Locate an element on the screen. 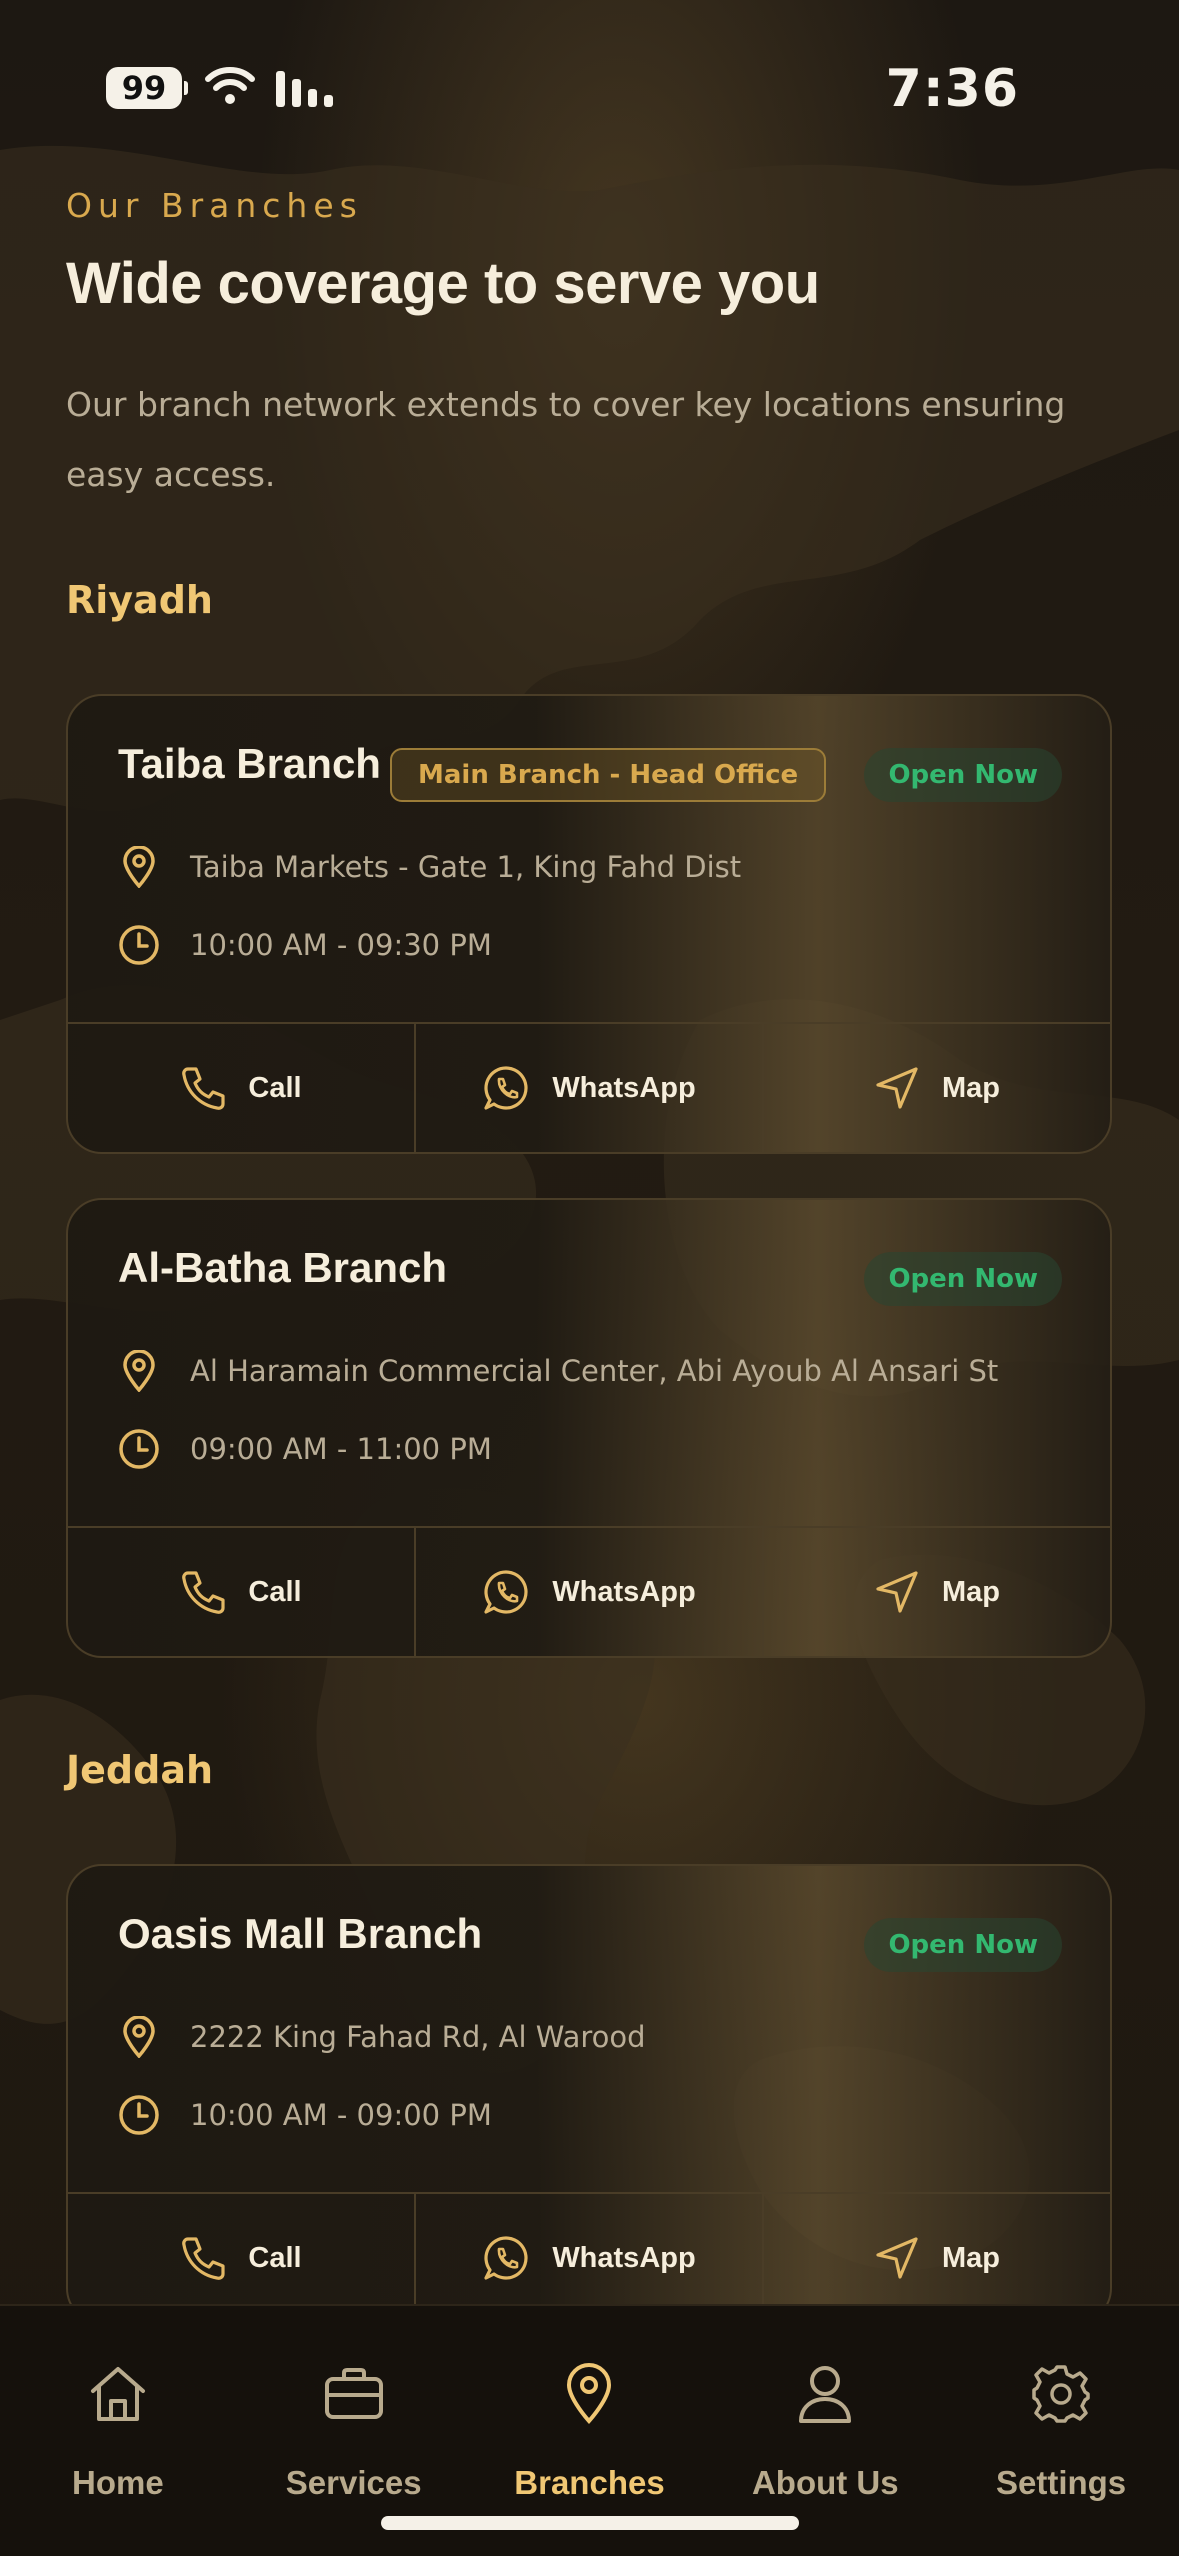 Image resolution: width=1179 pixels, height=2556 pixels. tab-label: Branches is located at coordinates (589, 2482).